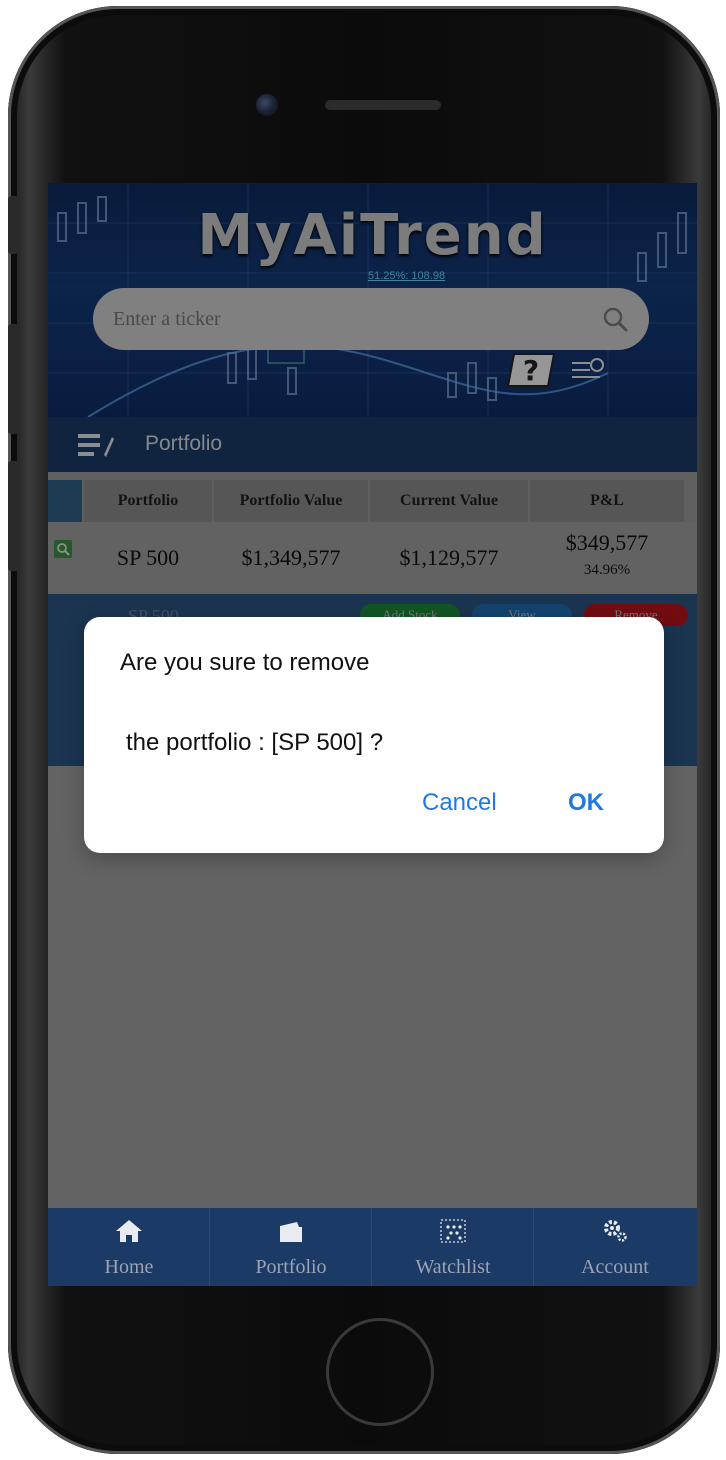  Describe the element at coordinates (383, 105) in the screenshot. I see `earpiece-speaker` at that location.